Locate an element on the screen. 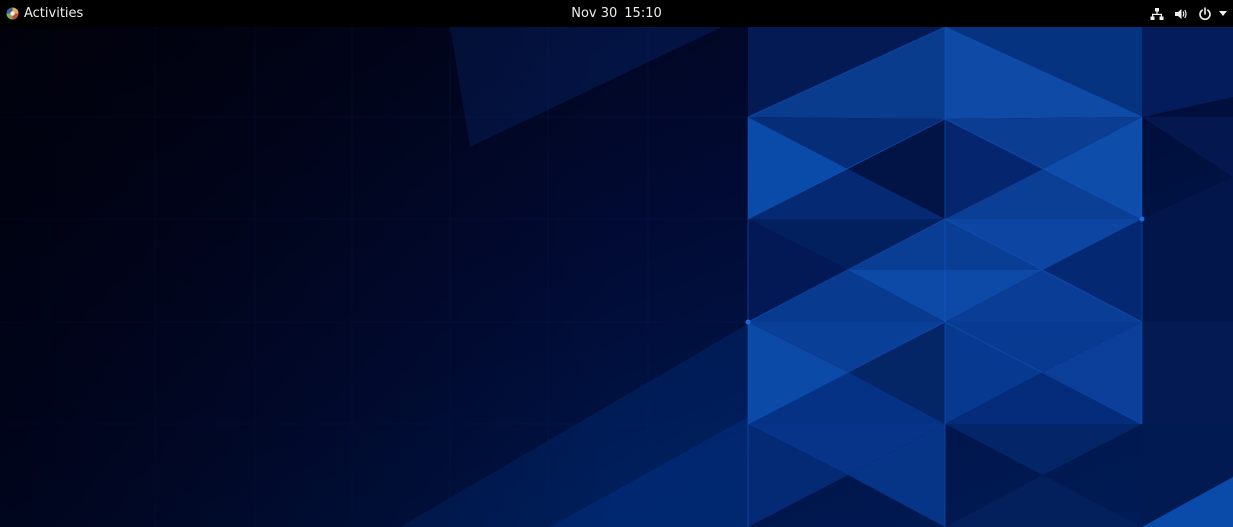  activities-label: Activities is located at coordinates (54, 13).